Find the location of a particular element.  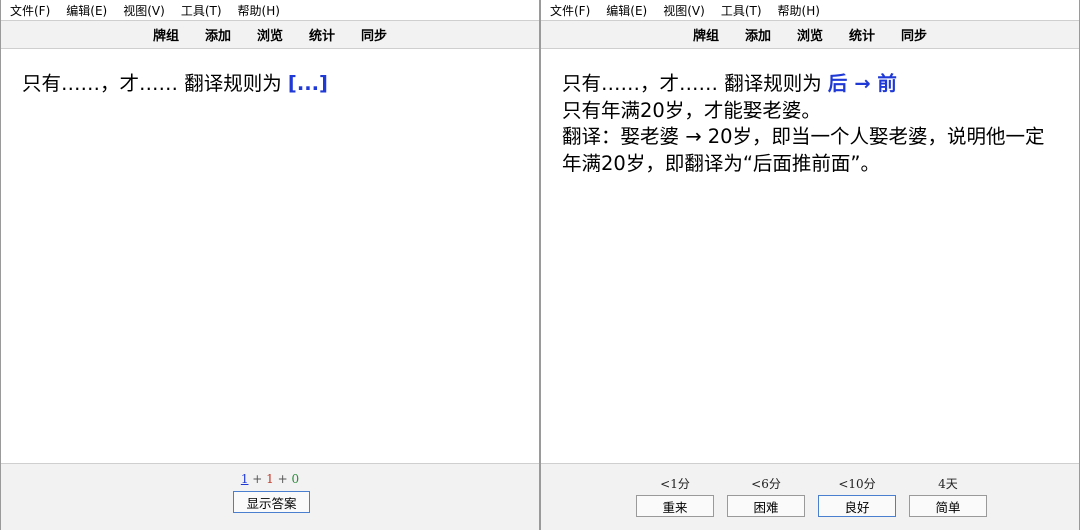

ease-easy: 4天 简单 is located at coordinates (948, 496).